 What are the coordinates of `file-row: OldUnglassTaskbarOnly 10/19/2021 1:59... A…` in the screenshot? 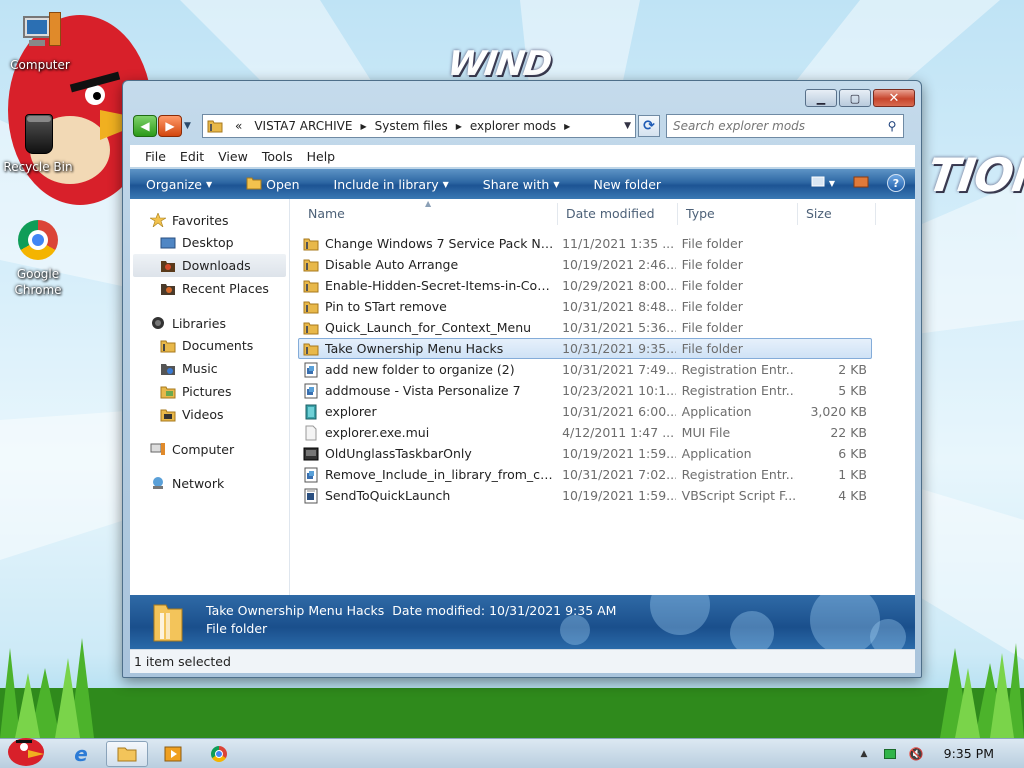 It's located at (585, 453).